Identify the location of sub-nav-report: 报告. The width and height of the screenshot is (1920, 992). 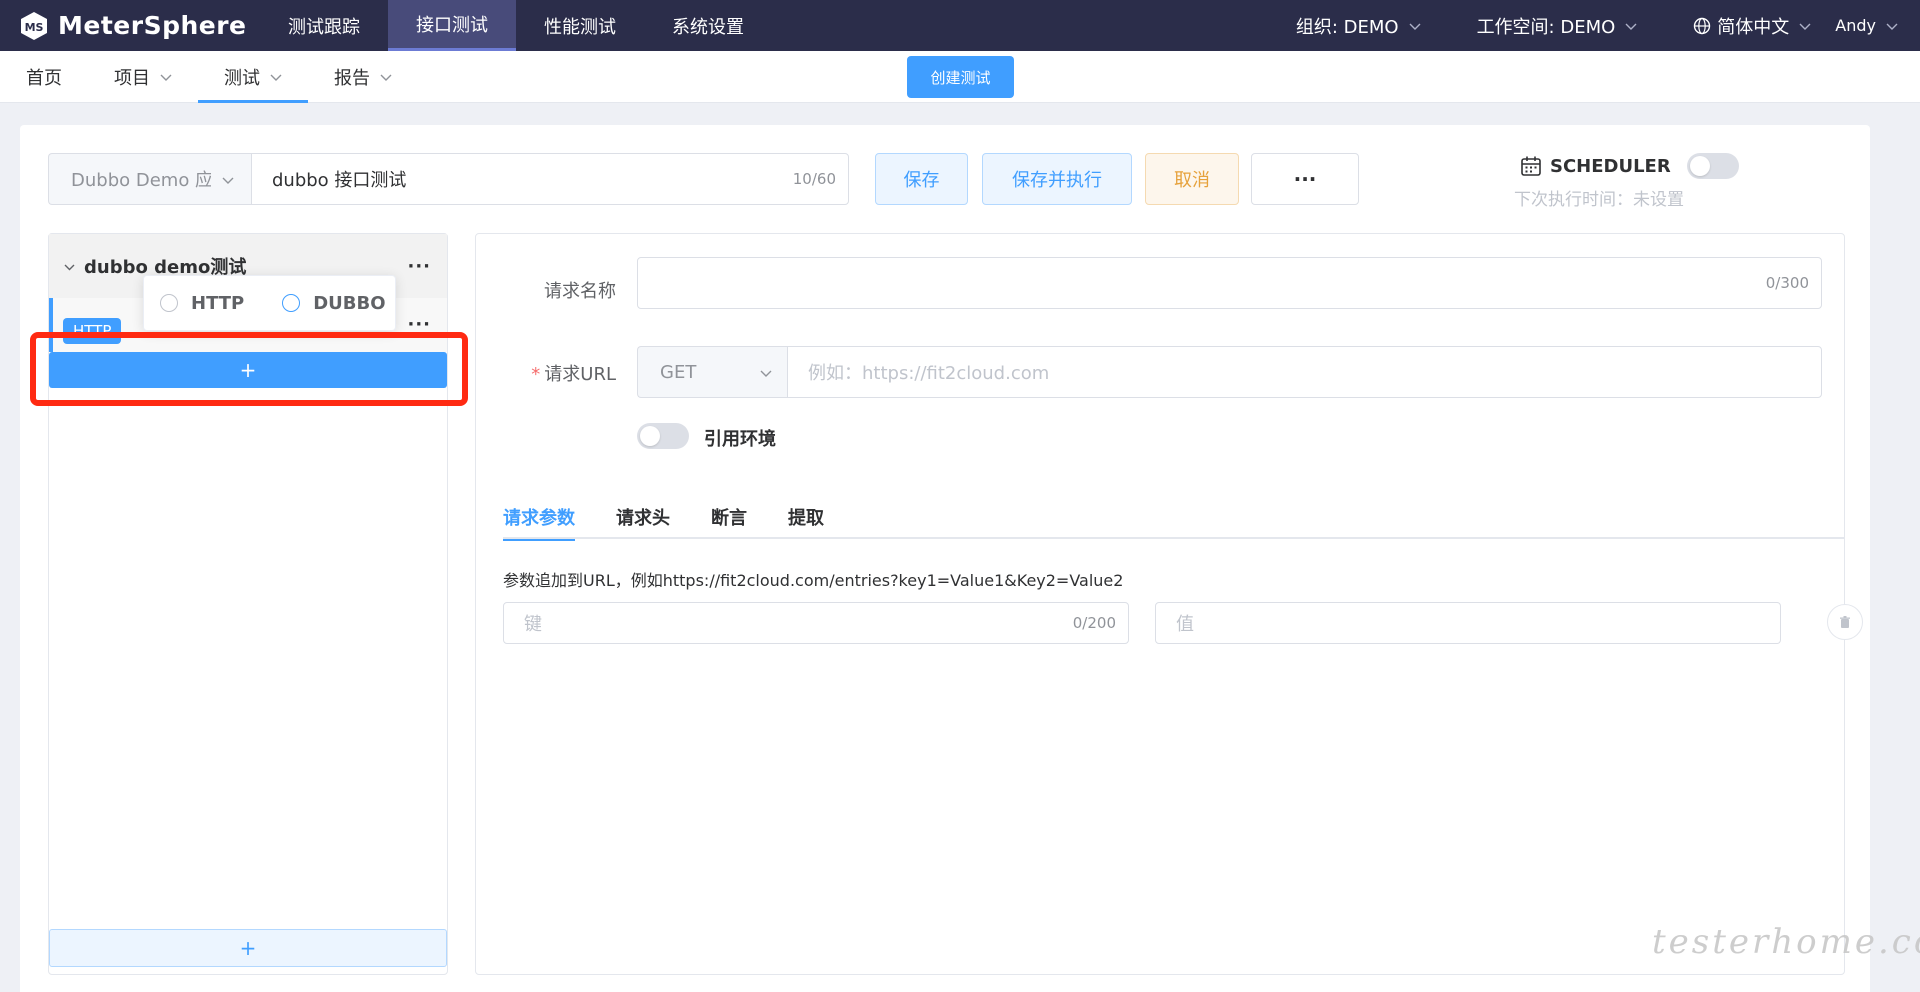
(363, 77).